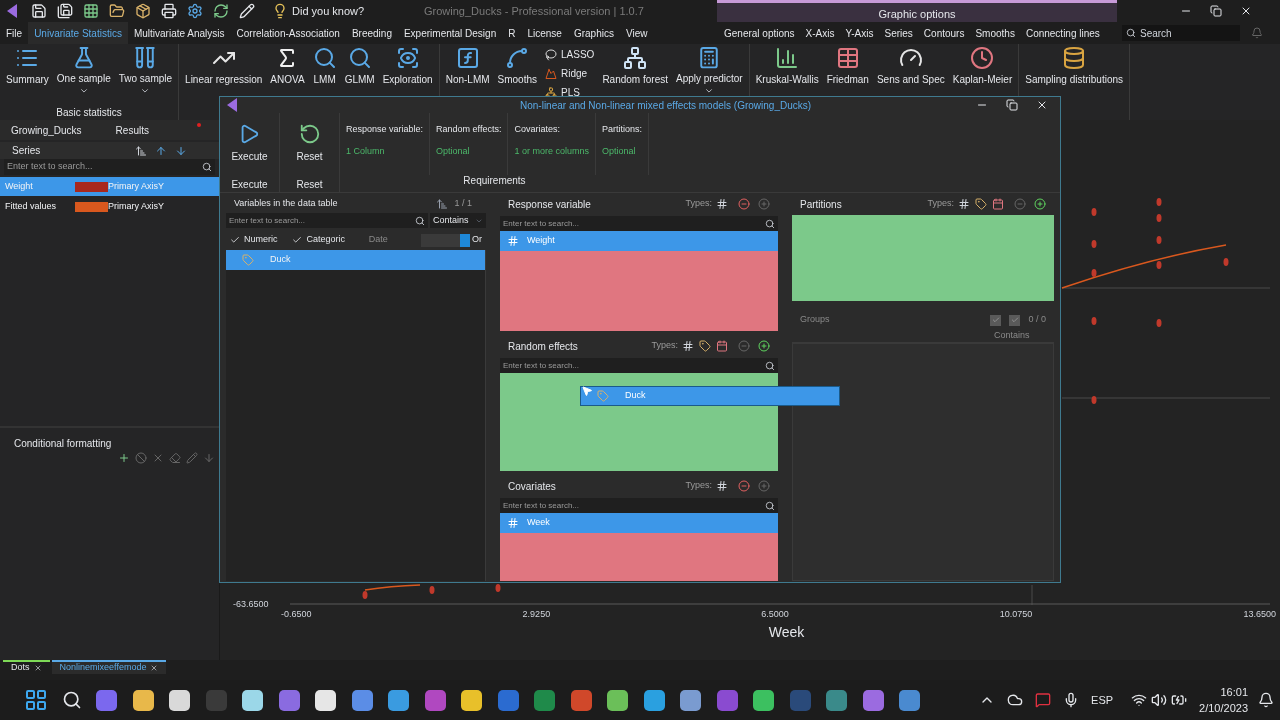 This screenshot has width=1280, height=720. I want to click on ribbon-button: Random forest, so click(635, 70).